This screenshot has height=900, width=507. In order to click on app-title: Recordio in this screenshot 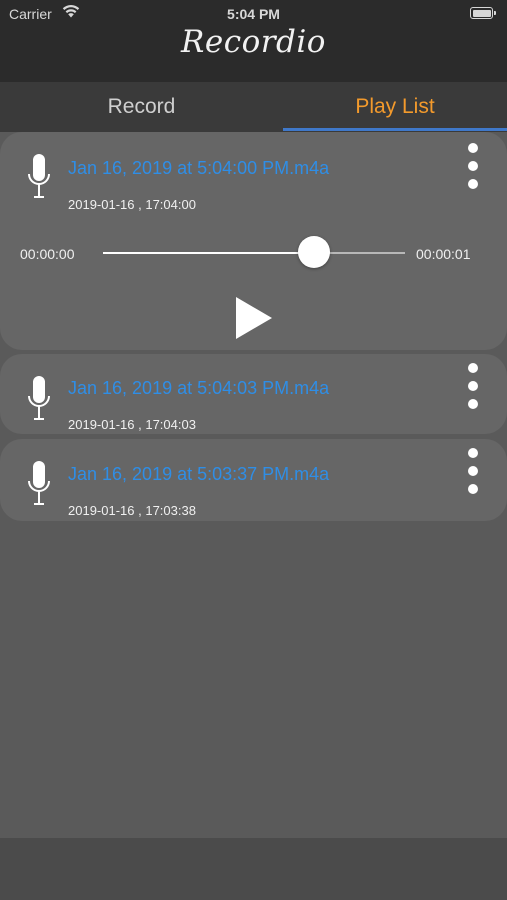, I will do `click(253, 42)`.